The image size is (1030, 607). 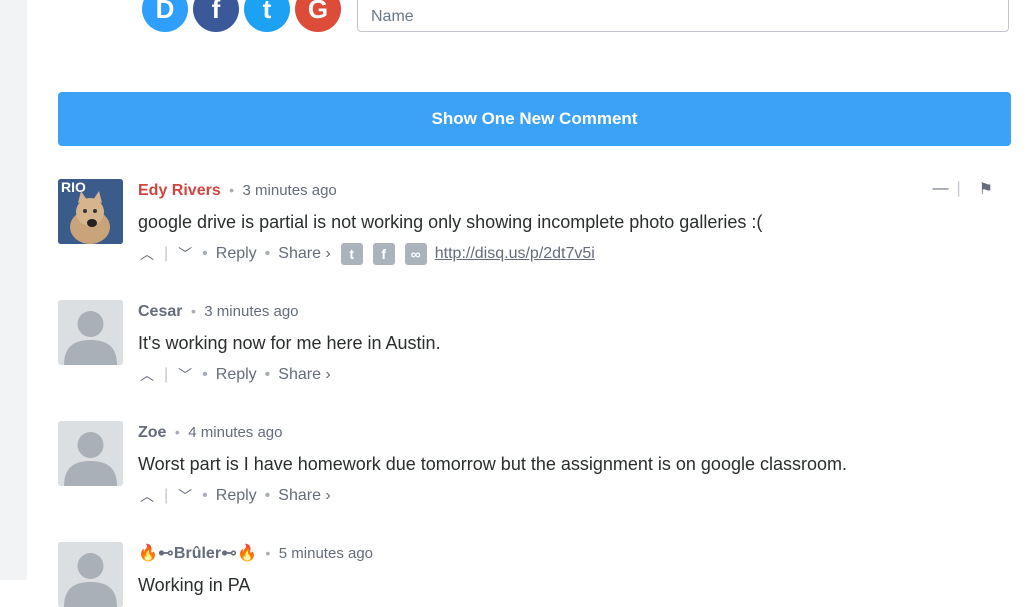 I want to click on twitter-share-icon: t, so click(x=351, y=254).